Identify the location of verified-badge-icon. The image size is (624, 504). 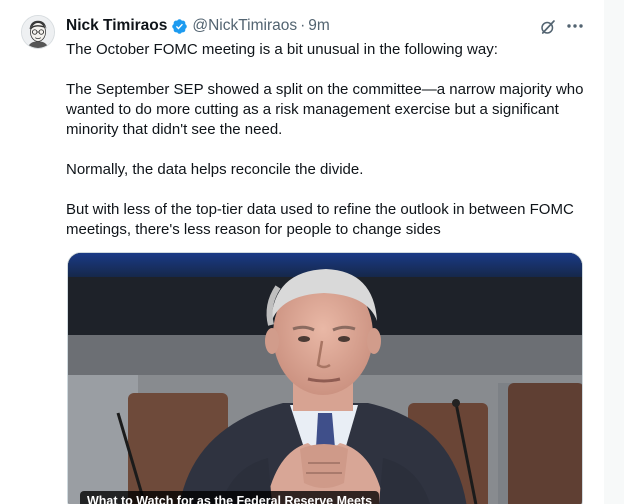
(179, 26).